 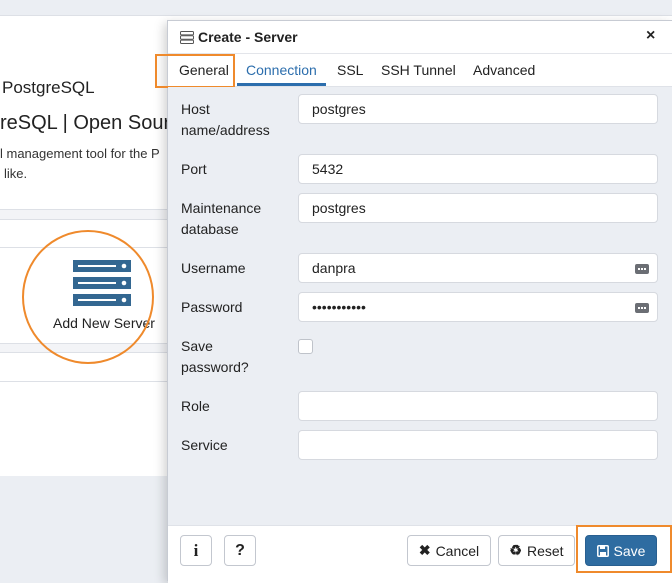 What do you see at coordinates (350, 70) in the screenshot?
I see `tab-ssl: SSL` at bounding box center [350, 70].